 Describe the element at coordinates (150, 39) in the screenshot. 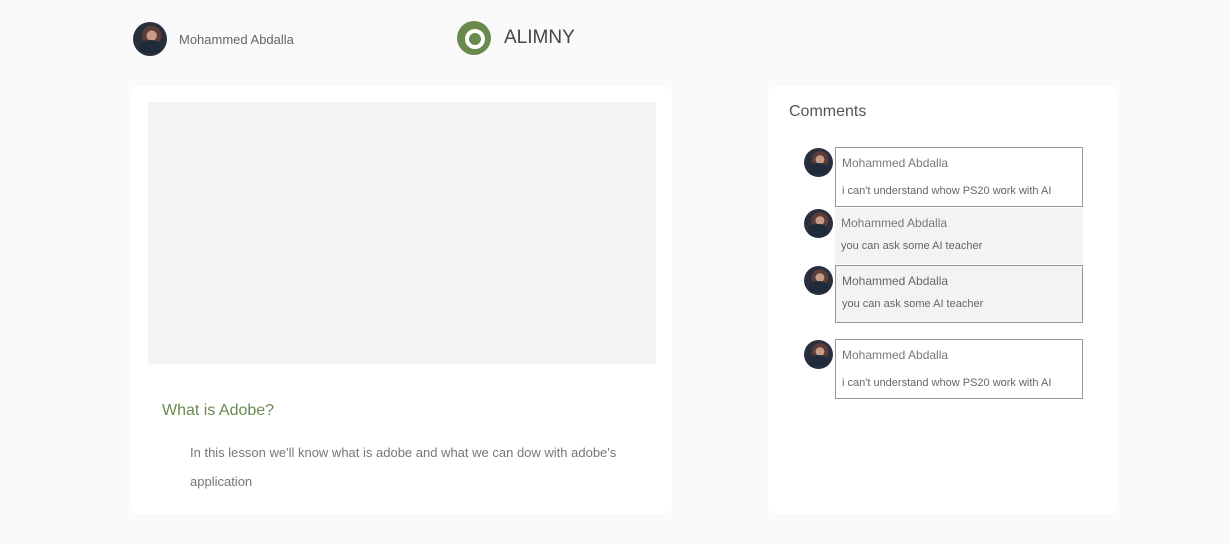

I see `user-avatar` at that location.